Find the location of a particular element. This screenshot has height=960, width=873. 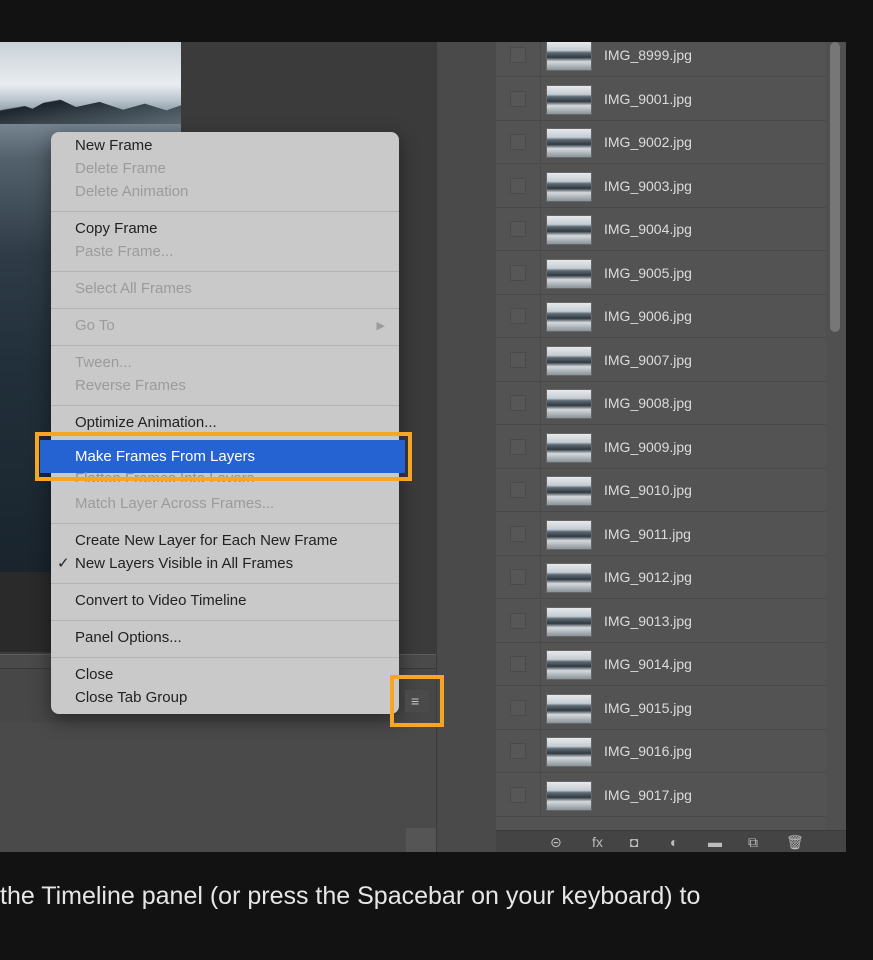

layer-name: IMG_9015.jpg is located at coordinates (648, 707).